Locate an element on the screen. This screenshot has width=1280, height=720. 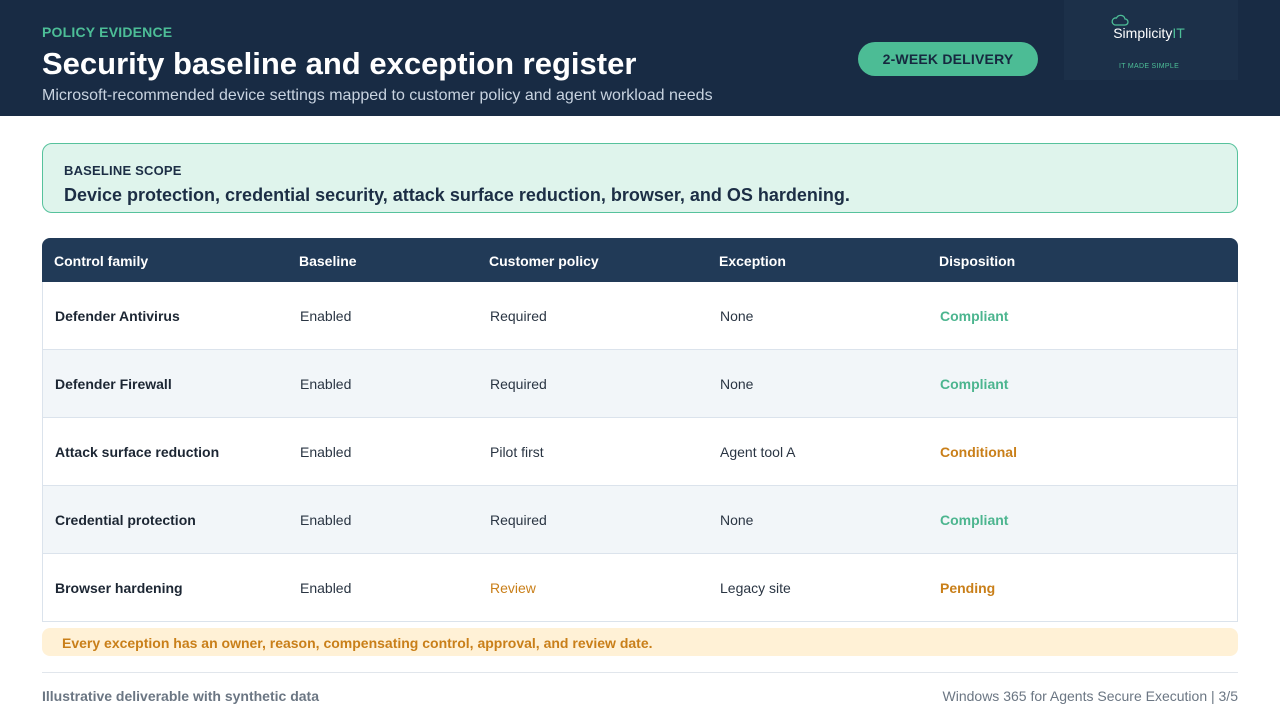
control-family-cell: Attack surface reduction is located at coordinates (137, 452).